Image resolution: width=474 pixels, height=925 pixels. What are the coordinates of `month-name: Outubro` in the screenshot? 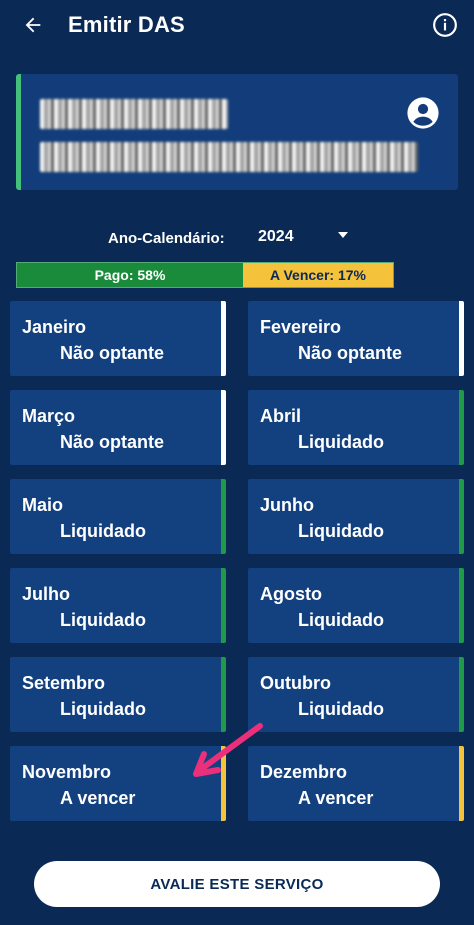 It's located at (295, 683).